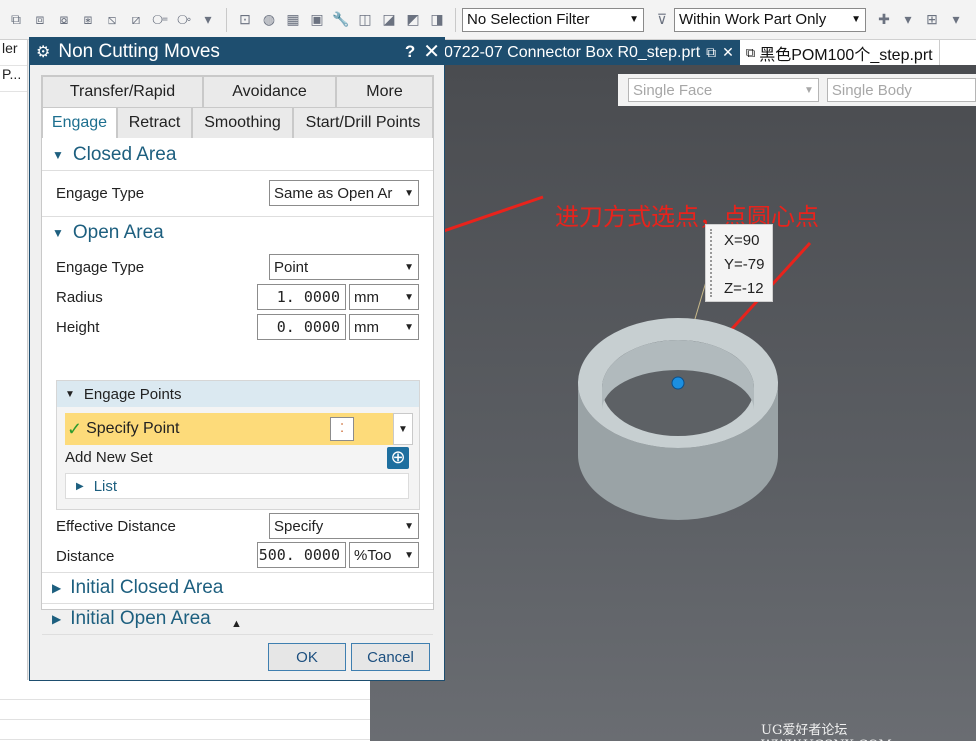  What do you see at coordinates (744, 288) in the screenshot?
I see `coord-z: Z=-12` at bounding box center [744, 288].